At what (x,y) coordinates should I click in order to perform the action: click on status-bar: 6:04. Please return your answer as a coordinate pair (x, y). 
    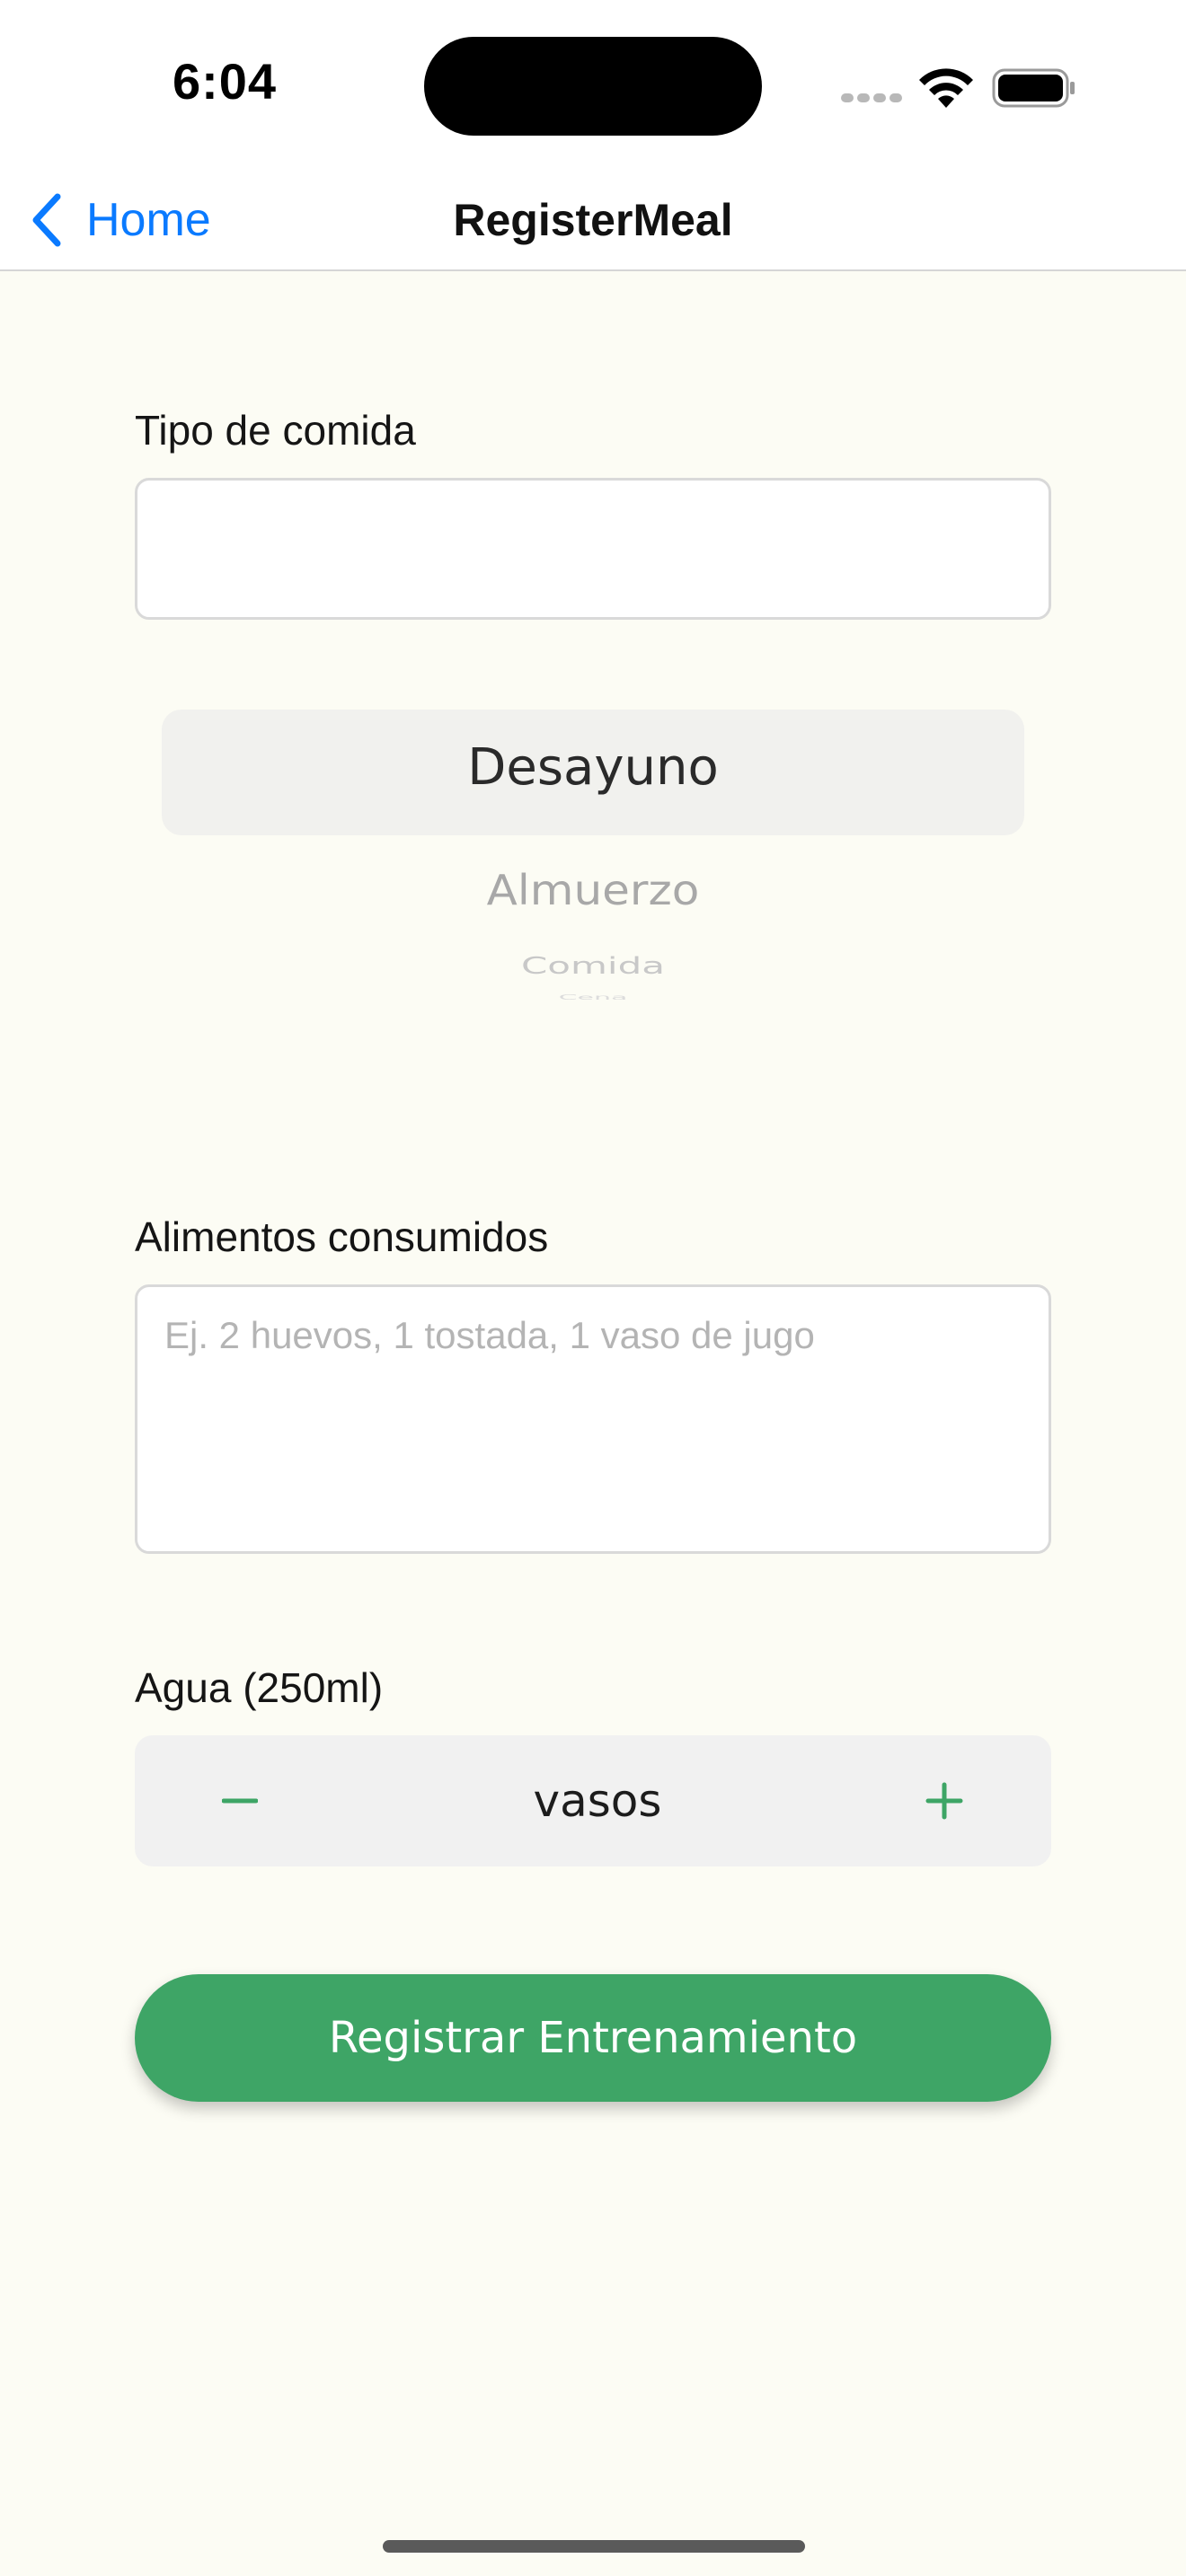
    Looking at the image, I should click on (593, 85).